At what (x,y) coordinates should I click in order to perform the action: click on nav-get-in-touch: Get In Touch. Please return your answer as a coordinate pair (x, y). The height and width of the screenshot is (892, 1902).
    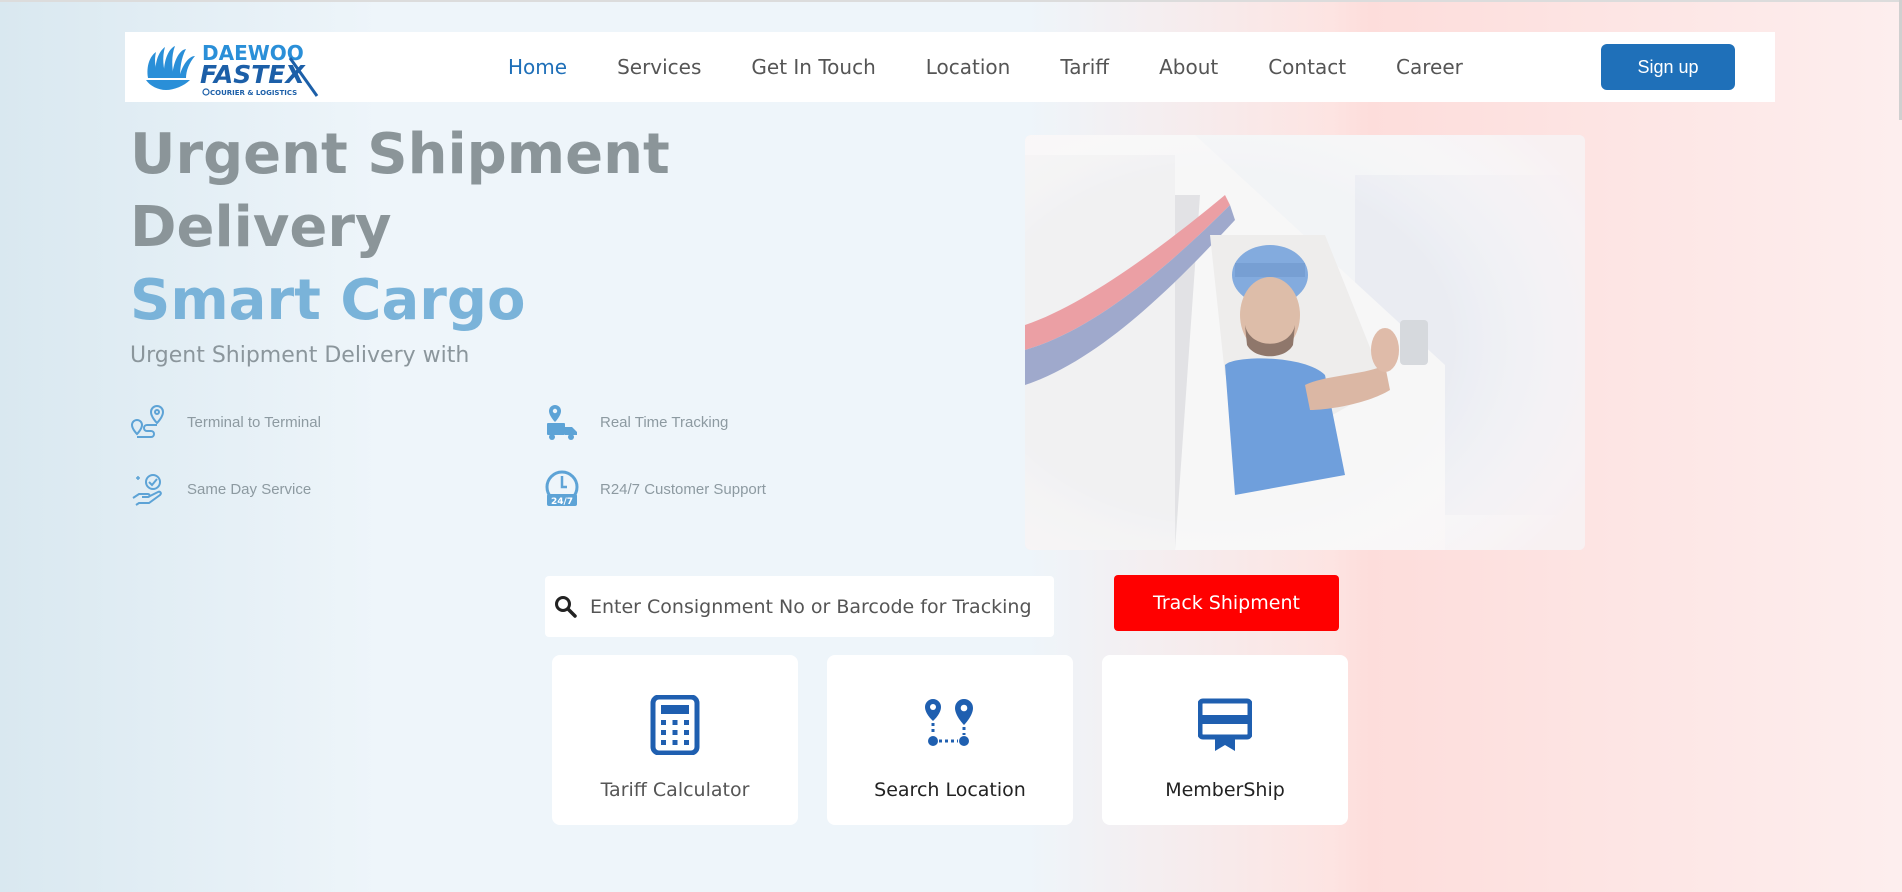
    Looking at the image, I should click on (813, 67).